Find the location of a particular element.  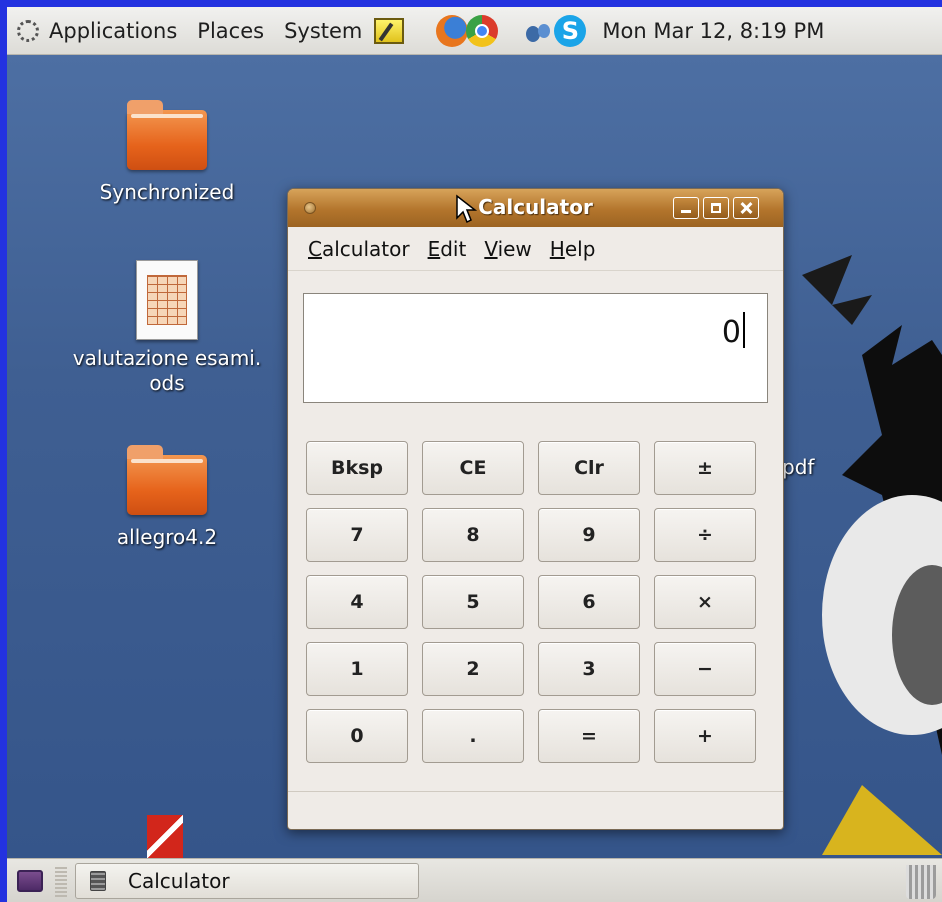

key-7: 7 is located at coordinates (357, 535).